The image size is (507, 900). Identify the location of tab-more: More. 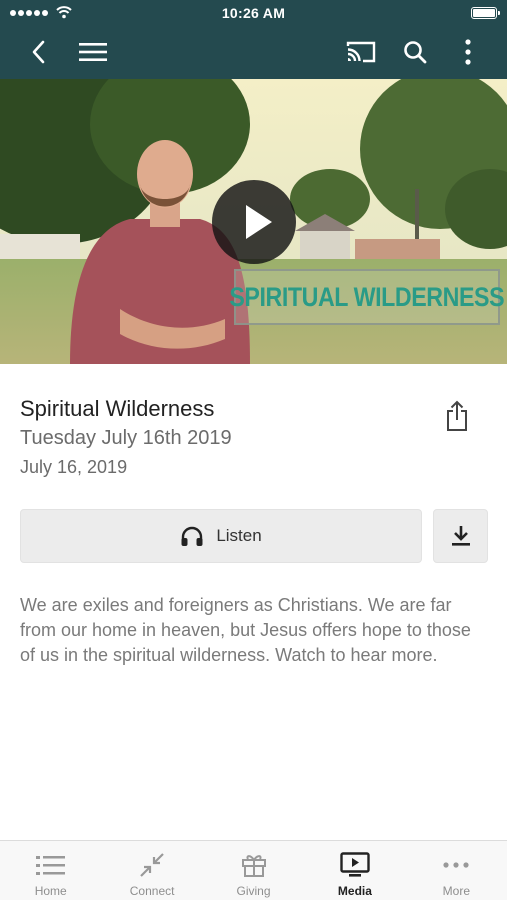
(456, 870).